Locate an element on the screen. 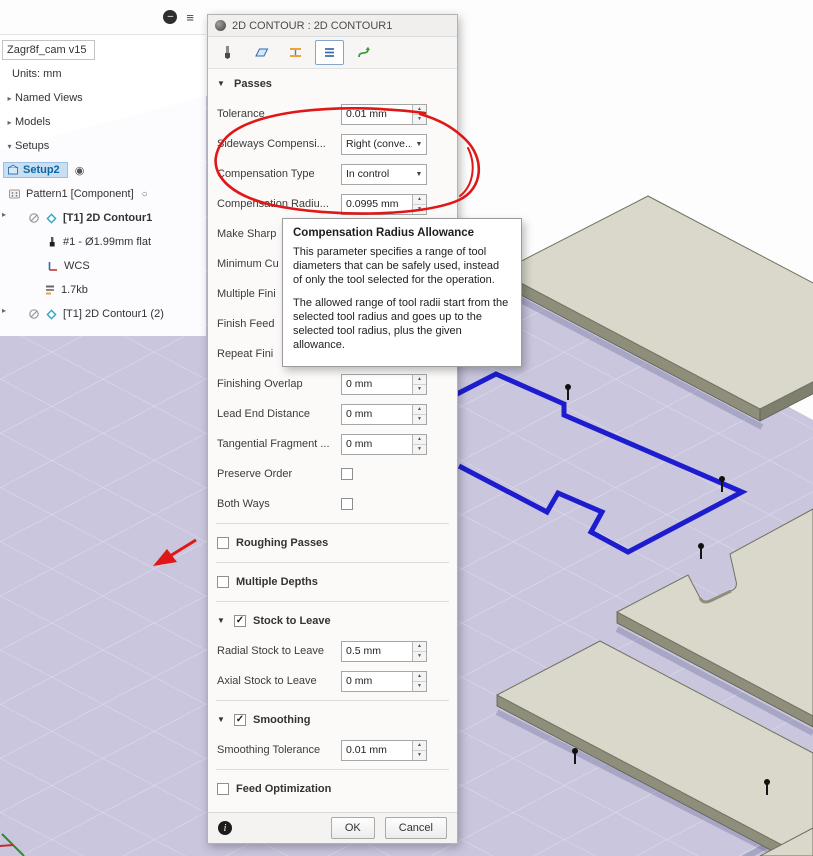  section-feed-optimization: Feed Optimization is located at coordinates (332, 789).